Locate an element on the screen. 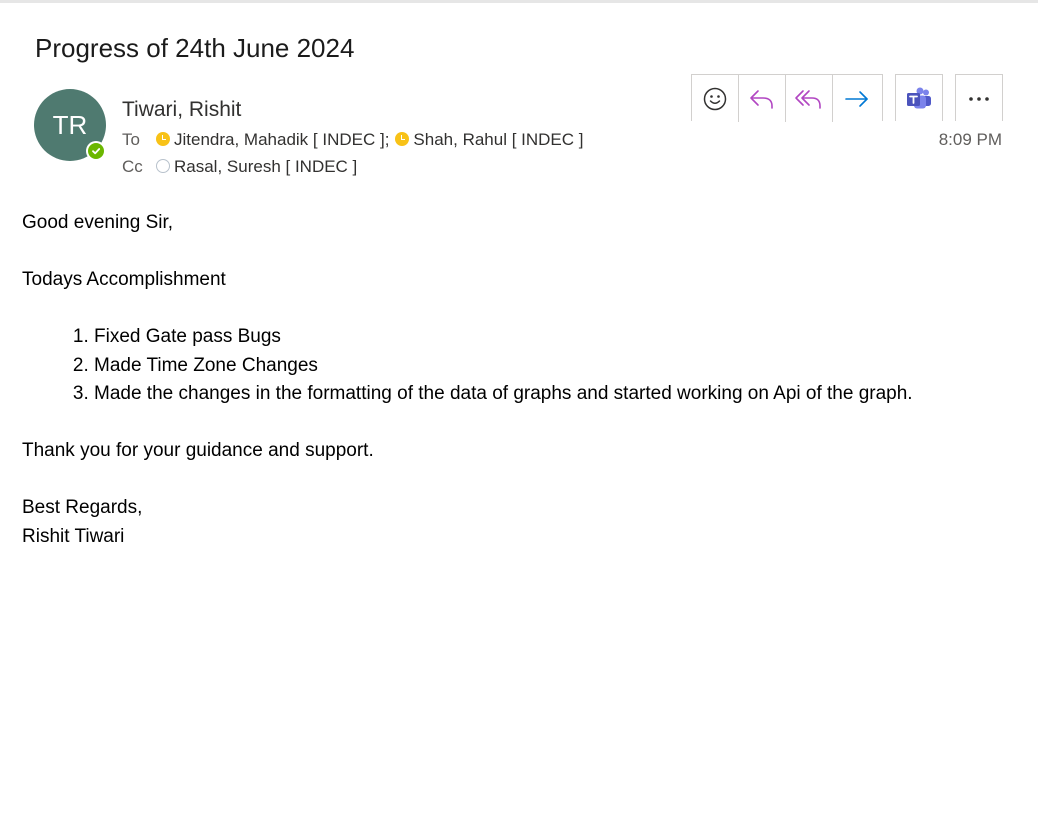  list-item: Made Time Zone Changes is located at coordinates (503, 366).